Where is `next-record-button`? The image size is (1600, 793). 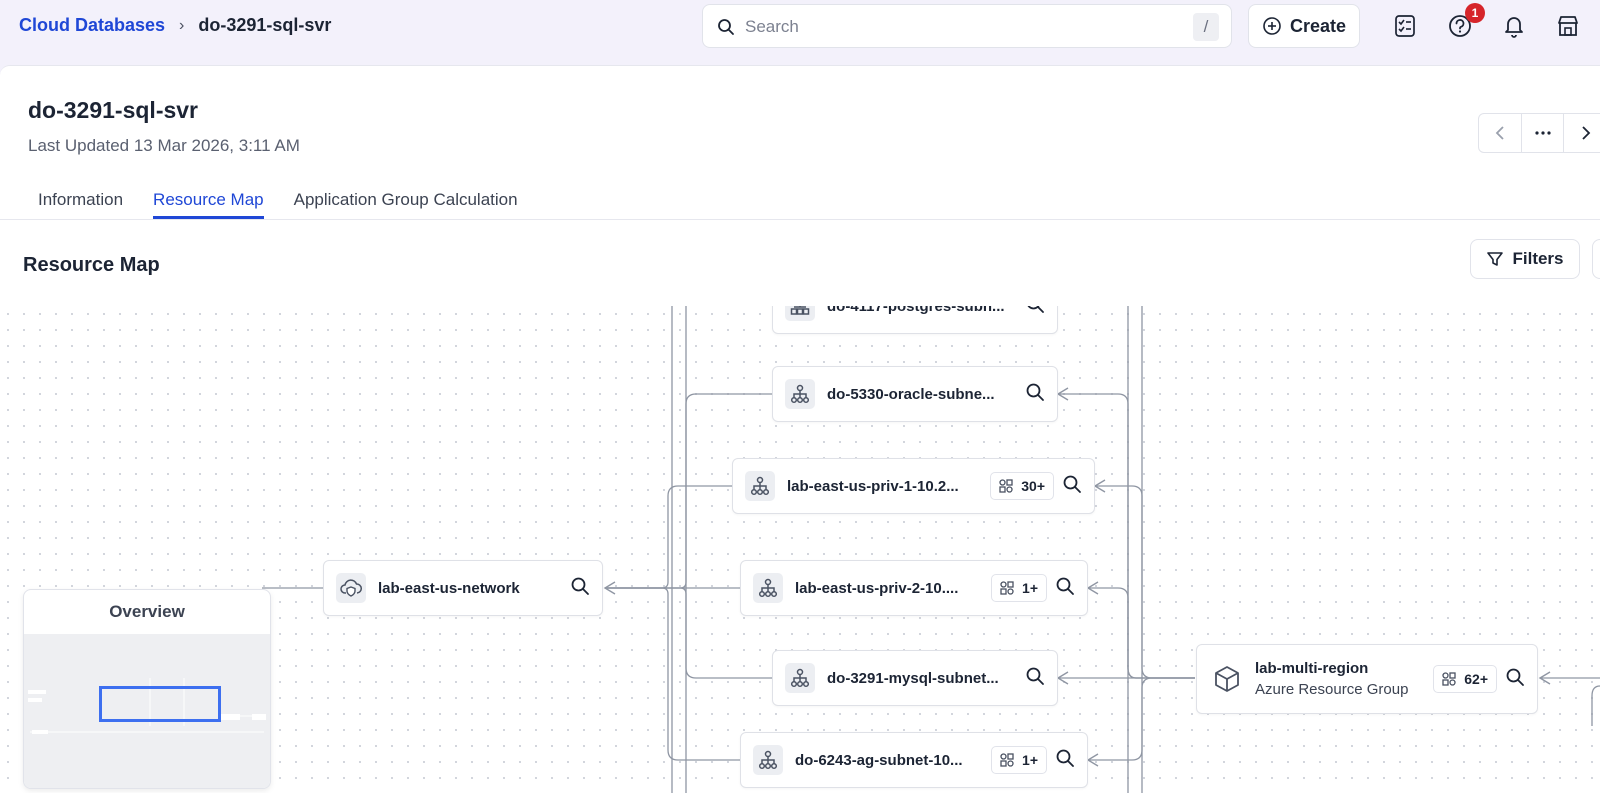
next-record-button is located at coordinates (1582, 133).